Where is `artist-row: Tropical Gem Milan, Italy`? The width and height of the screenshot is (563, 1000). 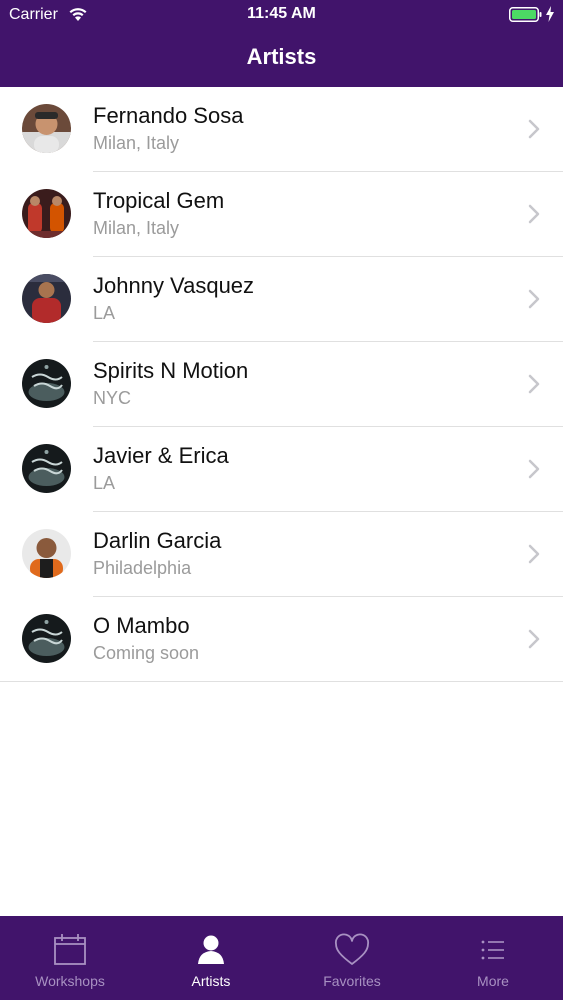
artist-row: Tropical Gem Milan, Italy is located at coordinates (281, 214).